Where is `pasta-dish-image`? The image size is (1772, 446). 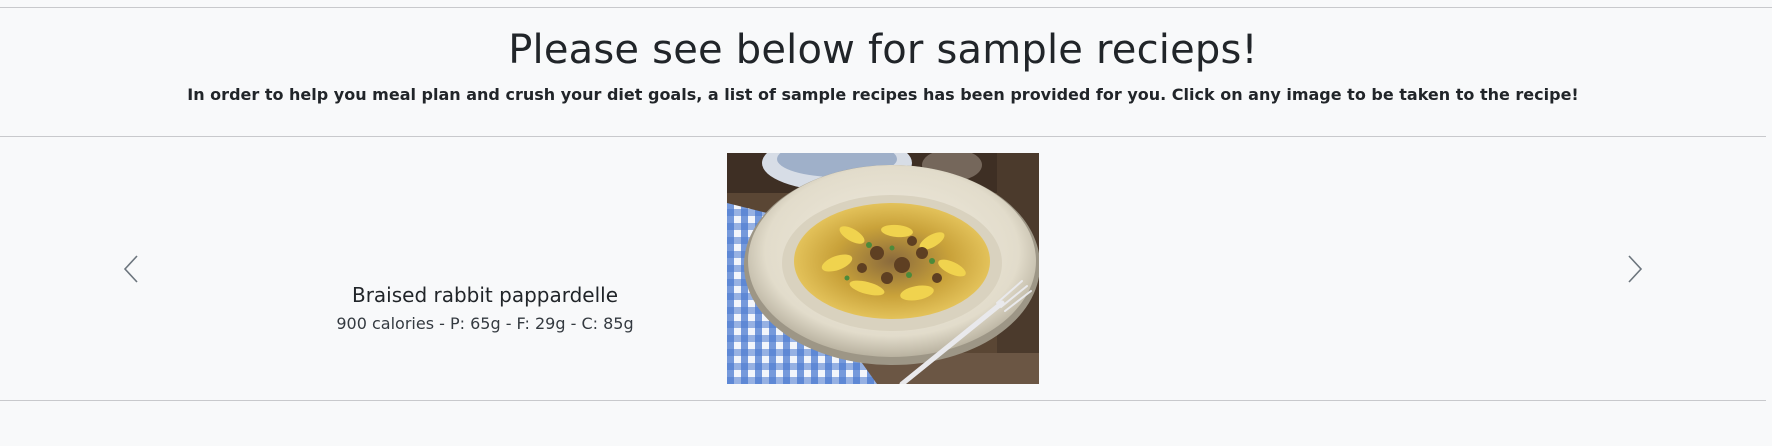
pasta-dish-image is located at coordinates (883, 268).